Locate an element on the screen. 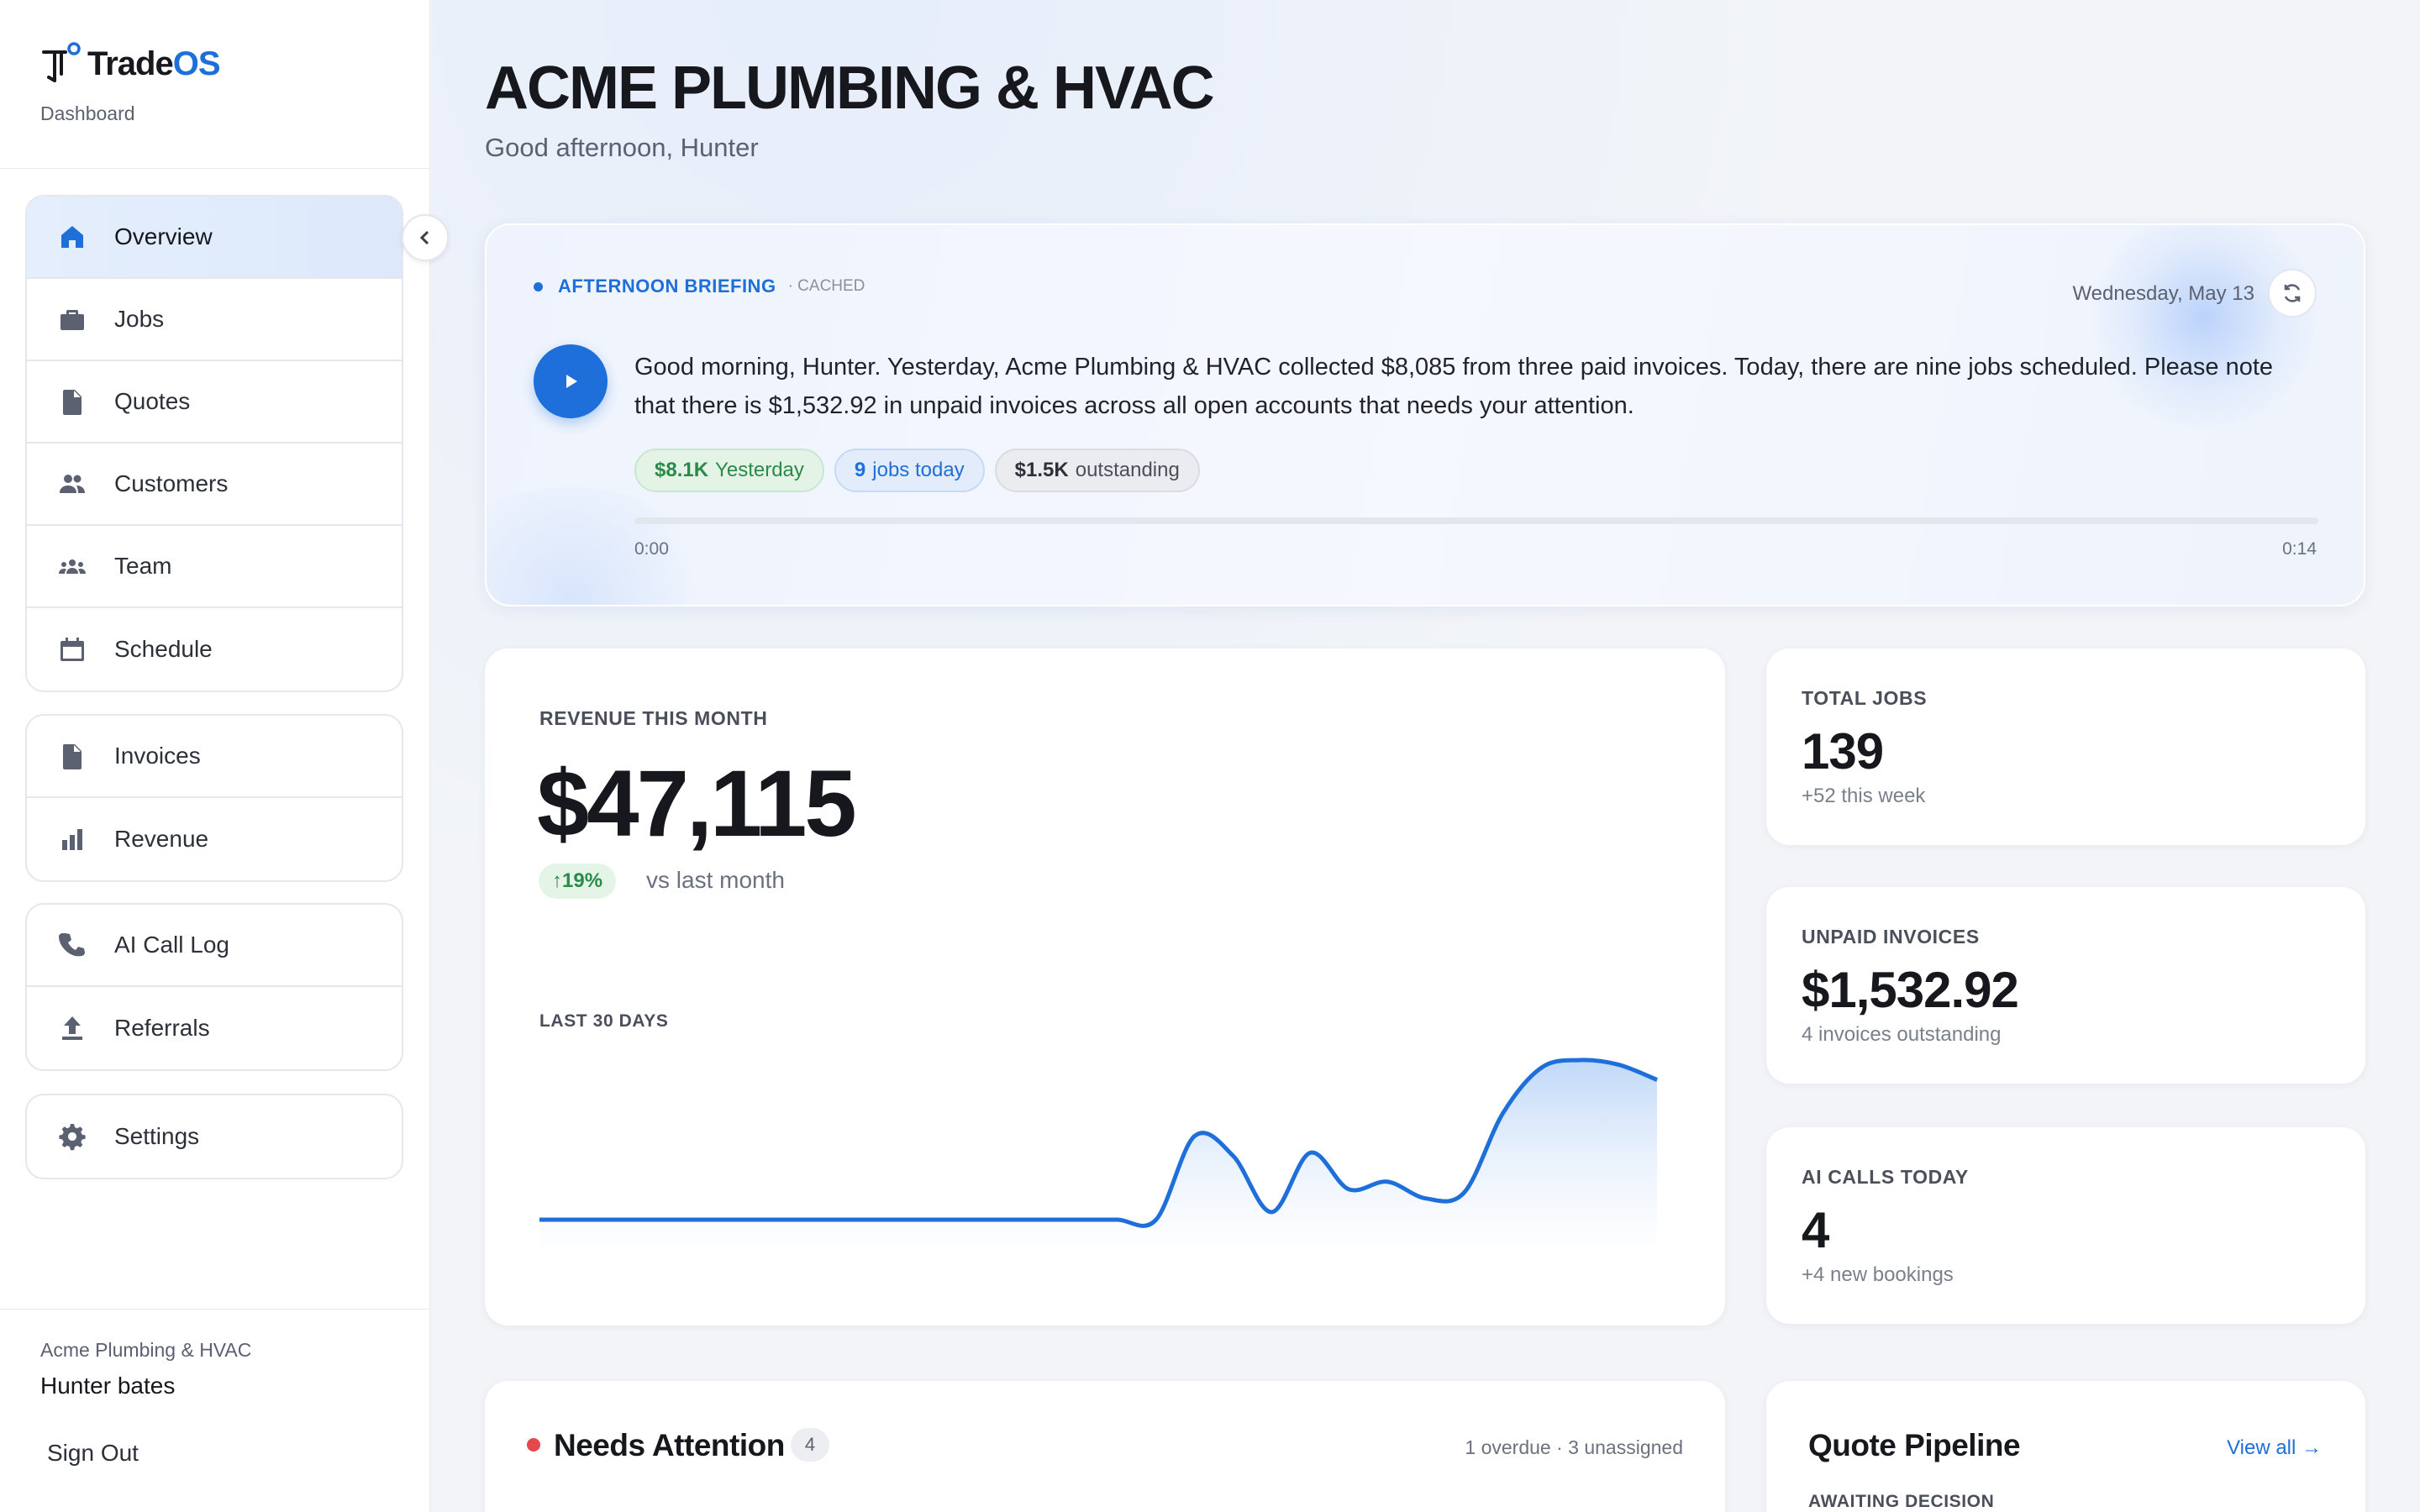 This screenshot has height=1512, width=2420. quote-pipeline-title: Quote Pipeline is located at coordinates (1915, 1445).